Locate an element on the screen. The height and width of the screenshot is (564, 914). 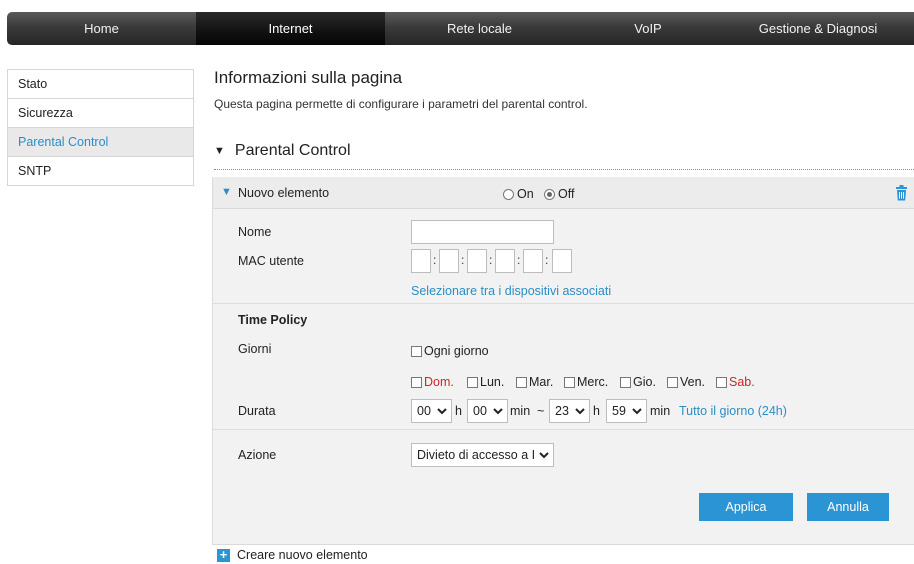
name-input is located at coordinates (482, 232).